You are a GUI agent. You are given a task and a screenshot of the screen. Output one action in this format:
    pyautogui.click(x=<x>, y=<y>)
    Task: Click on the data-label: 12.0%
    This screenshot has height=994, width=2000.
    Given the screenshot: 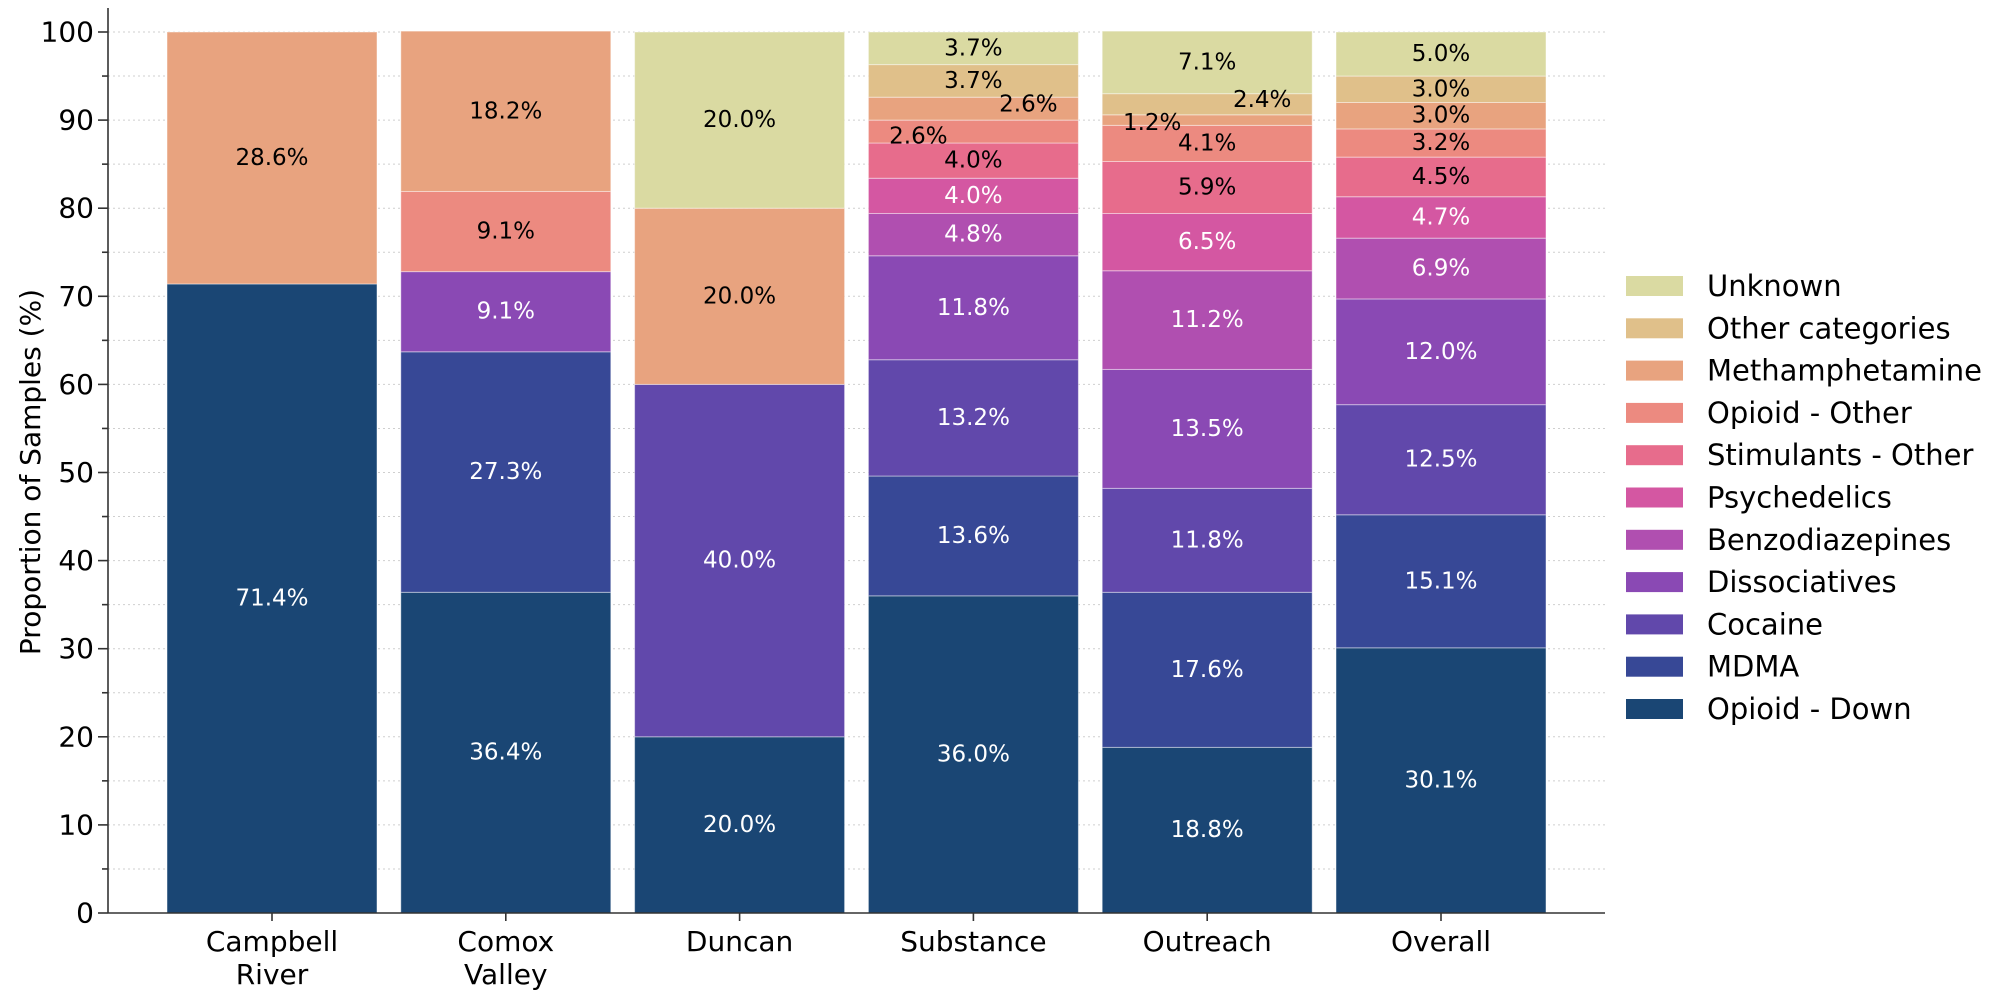 What is the action you would take?
    pyautogui.click(x=1440, y=352)
    